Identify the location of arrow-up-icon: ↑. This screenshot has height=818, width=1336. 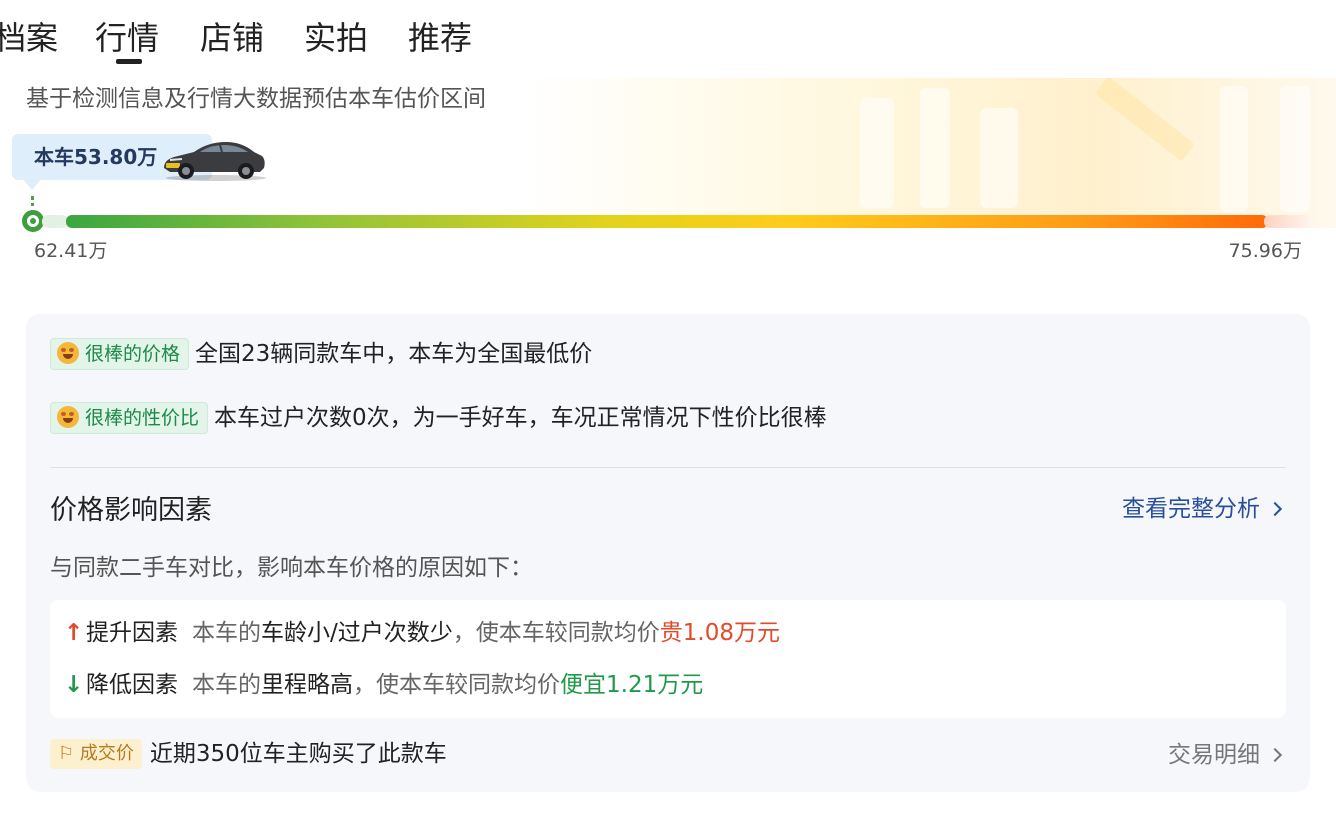
(74, 633).